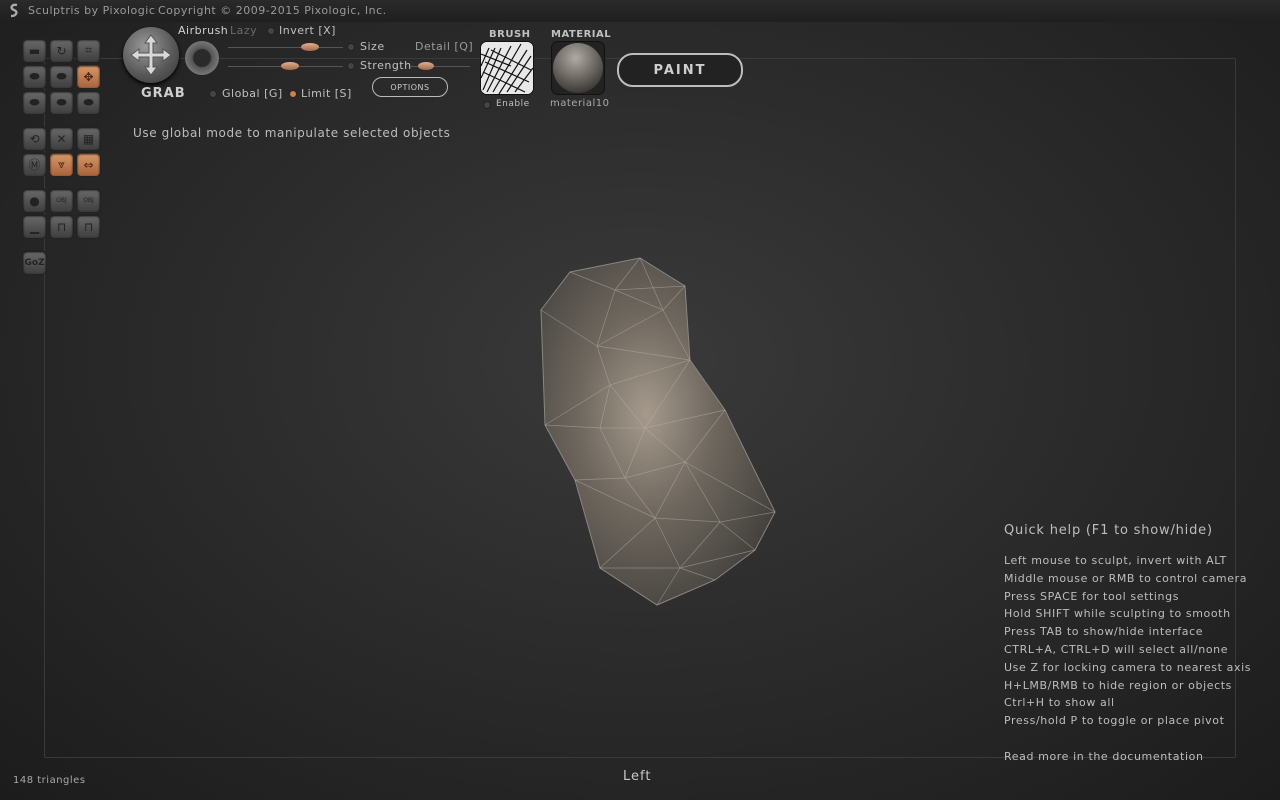 Image resolution: width=1280 pixels, height=800 pixels. I want to click on tool-button-layer: ⬬, so click(61, 102).